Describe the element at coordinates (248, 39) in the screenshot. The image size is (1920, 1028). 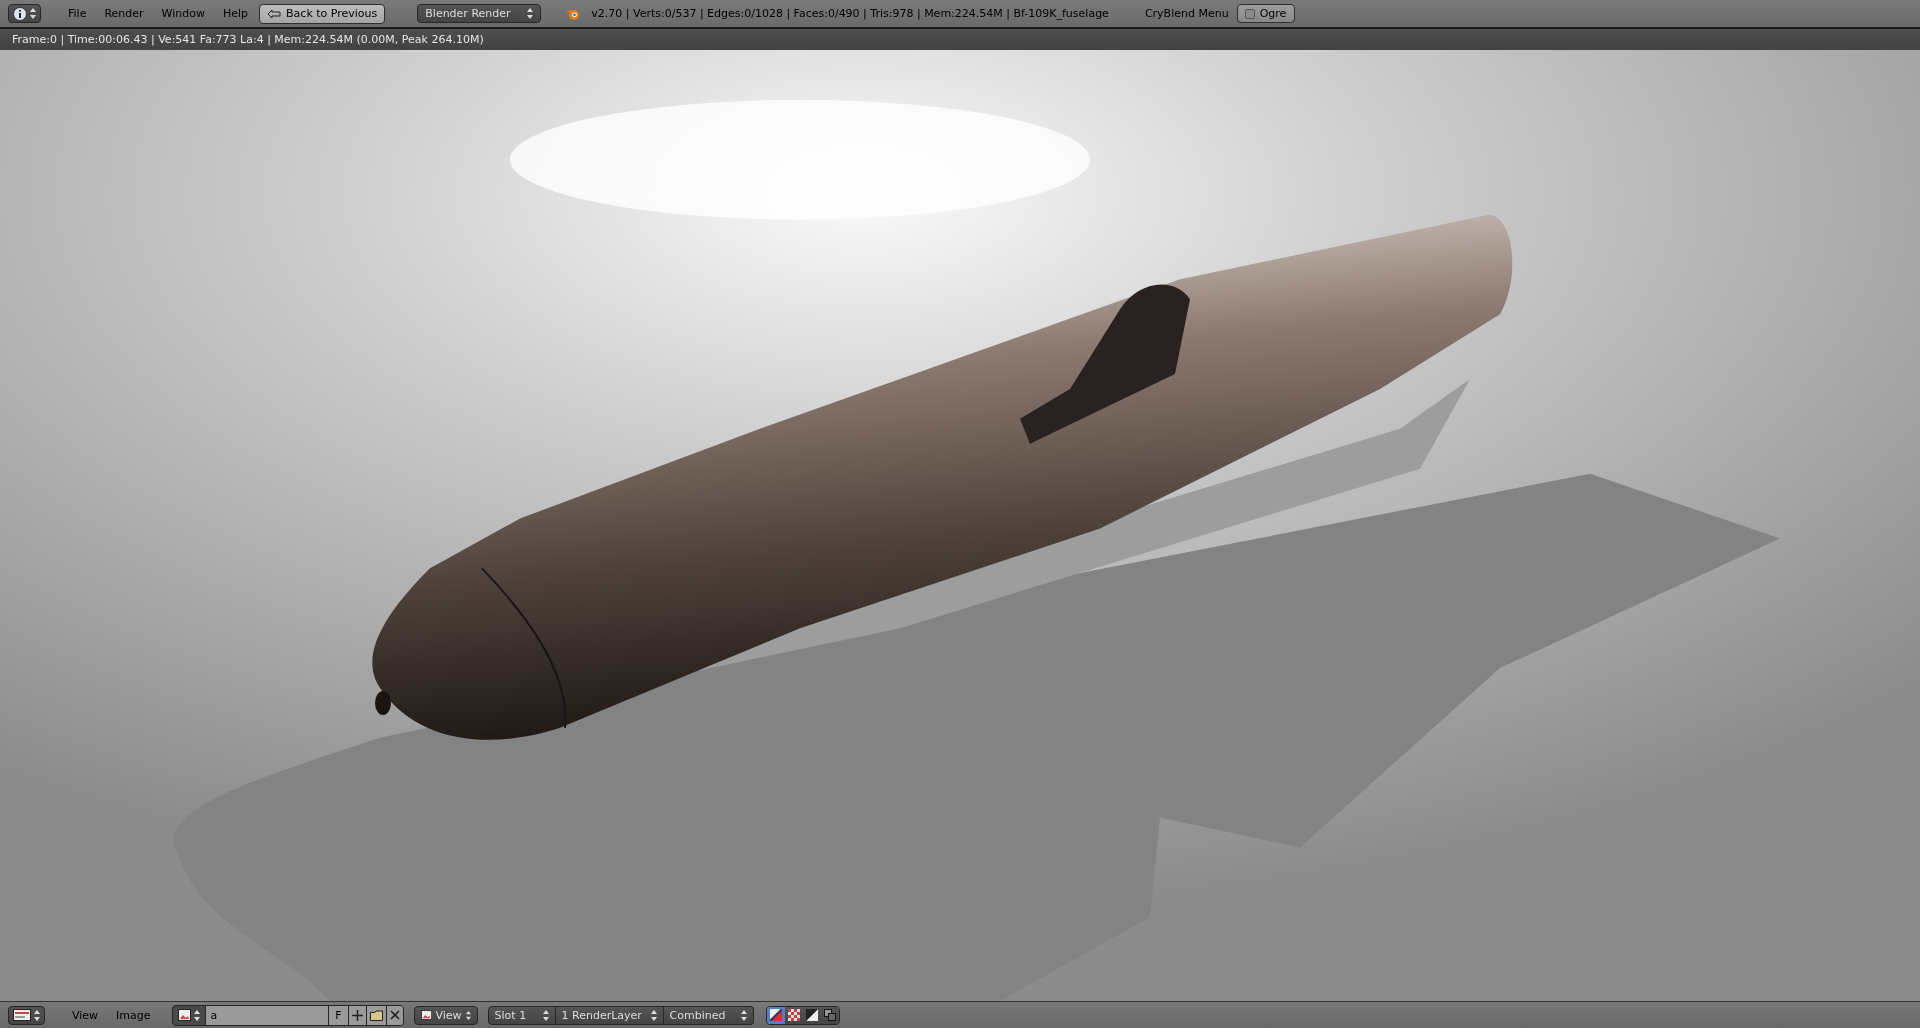
I see `render-info-text: Frame:0 | Time:00:06.43 | Ve:541 Fa:773 La:4 | Mem:224.54M (0.00M, Peak 264.10M)` at that location.